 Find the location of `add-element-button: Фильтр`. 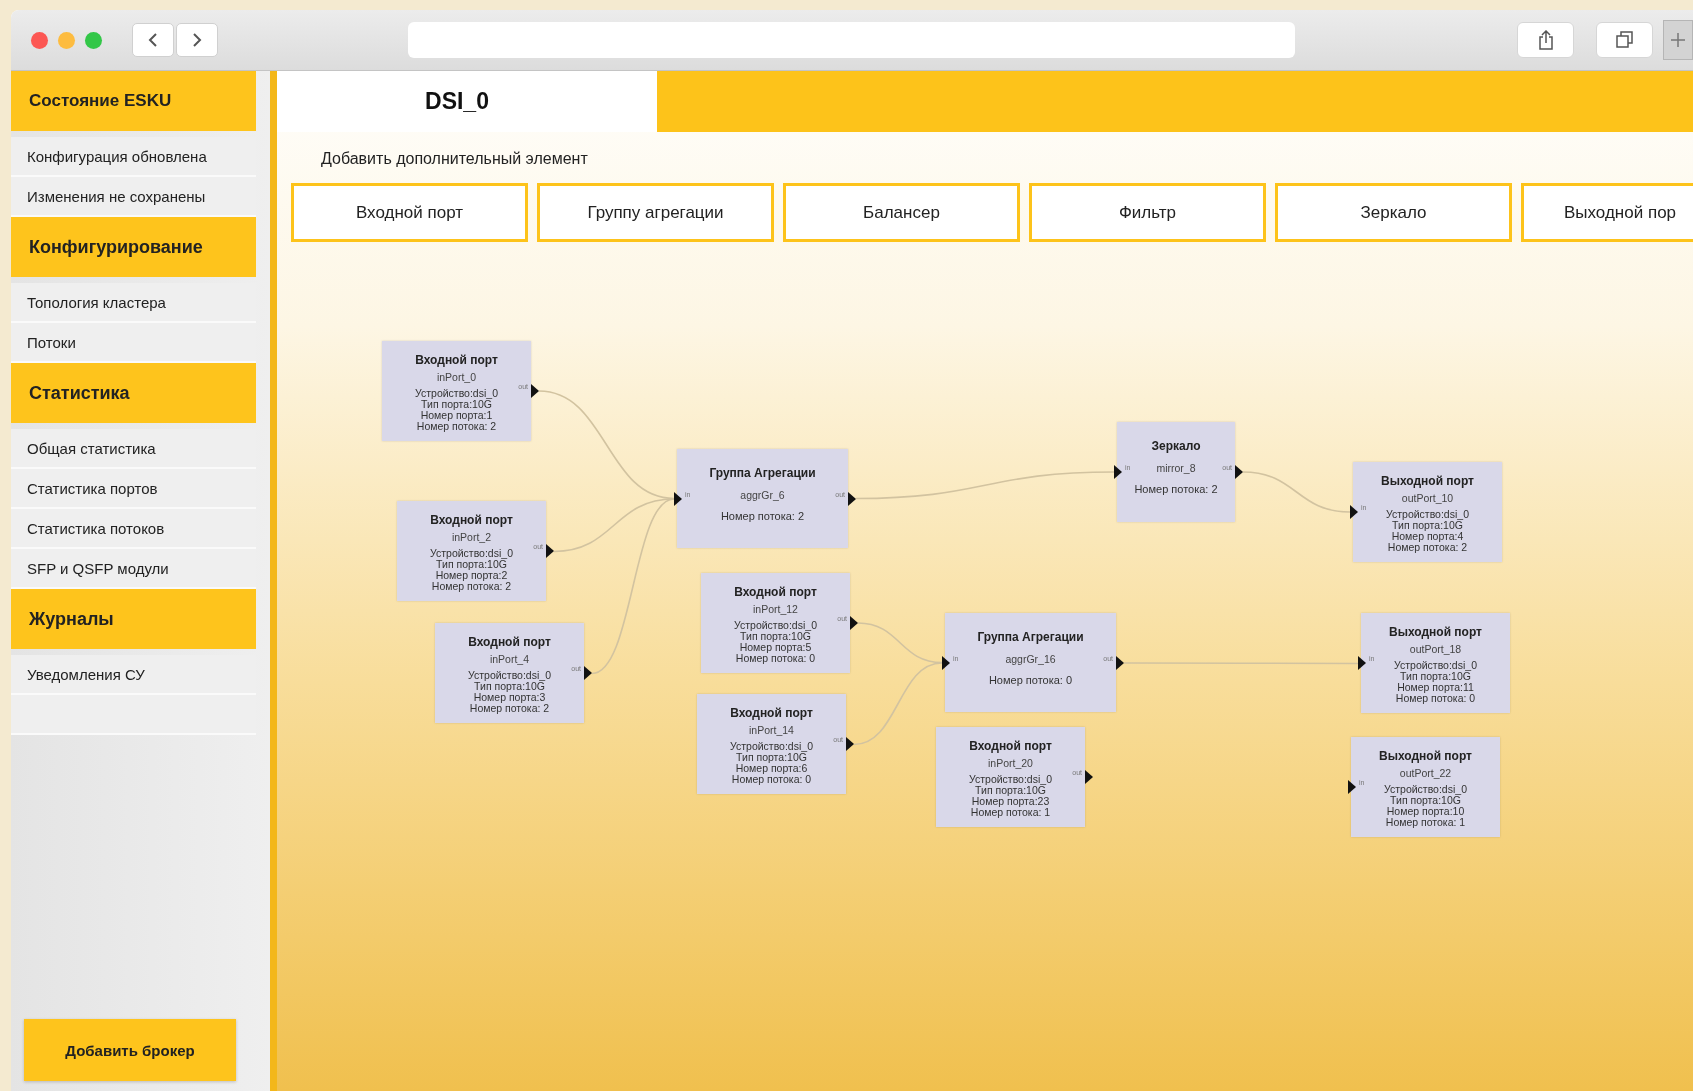

add-element-button: Фильтр is located at coordinates (1147, 212).